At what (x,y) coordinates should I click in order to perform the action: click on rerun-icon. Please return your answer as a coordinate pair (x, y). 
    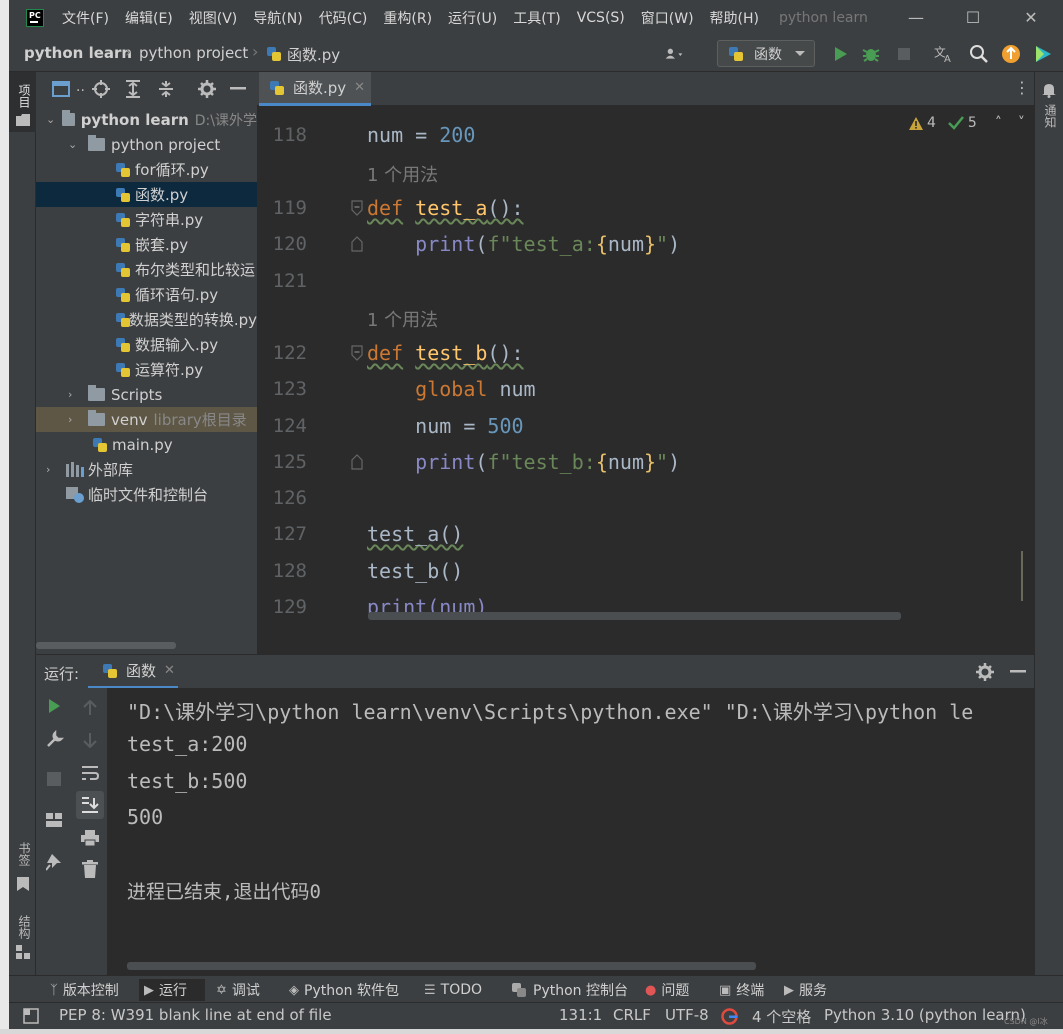
    Looking at the image, I should click on (54, 706).